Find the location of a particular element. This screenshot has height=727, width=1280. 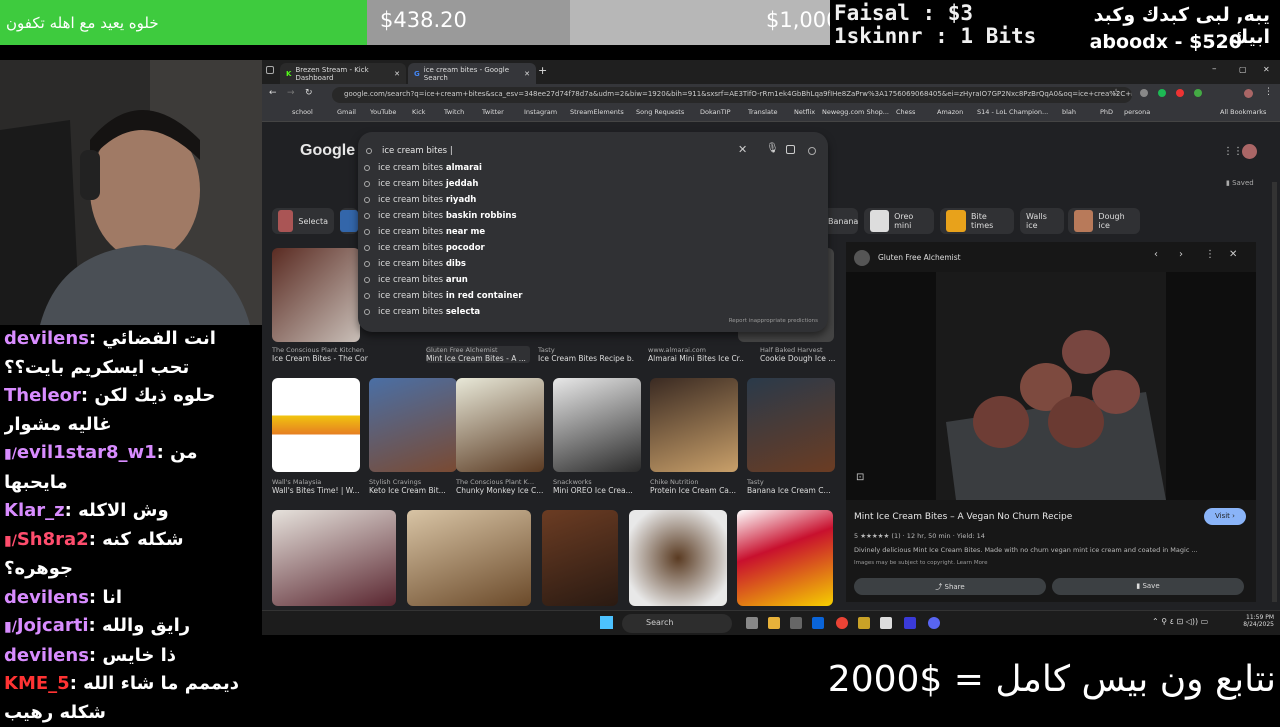

chip-partial is located at coordinates (349, 221).